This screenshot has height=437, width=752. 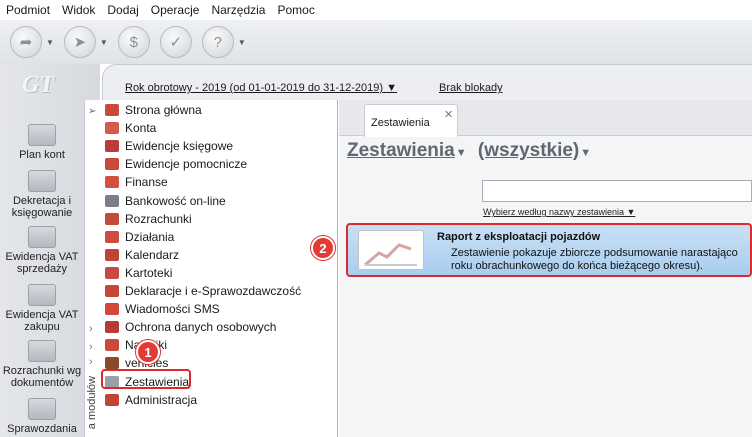 What do you see at coordinates (42, 308) in the screenshot?
I see `nav-vat-zakupu: Ewidencja VAT zakupu` at bounding box center [42, 308].